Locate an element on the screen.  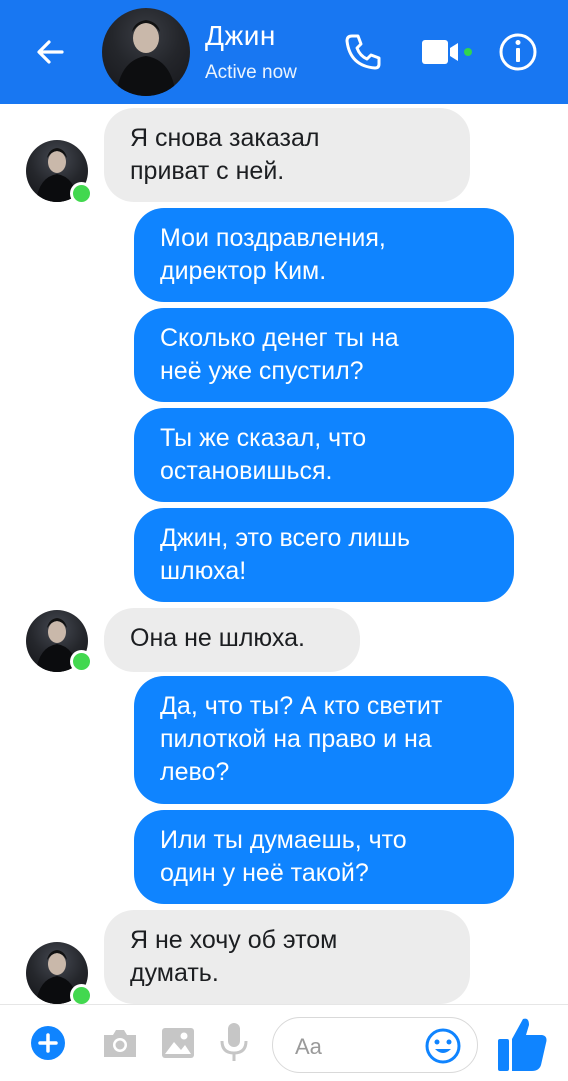
microphone-icon is located at coordinates (234, 1042).